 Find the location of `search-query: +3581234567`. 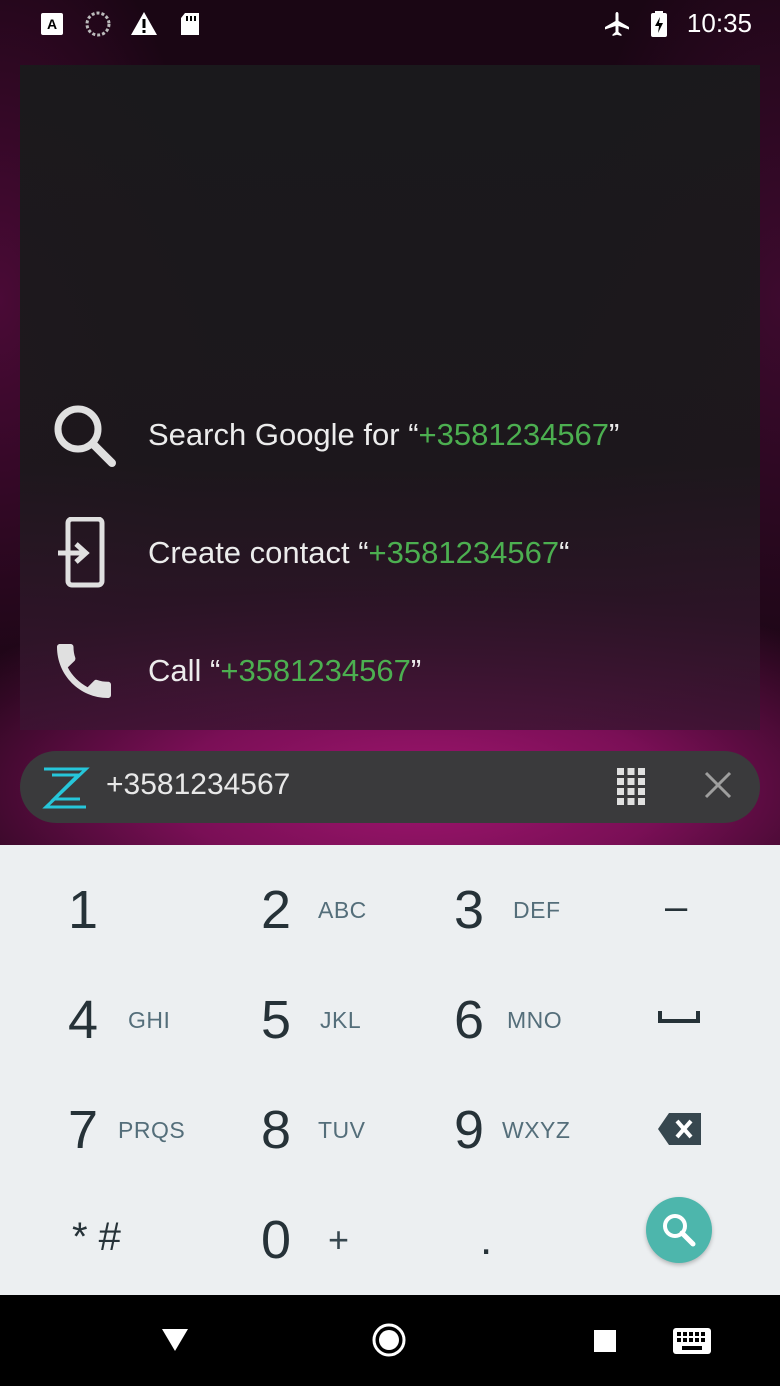

search-query: +3581234567 is located at coordinates (198, 785).